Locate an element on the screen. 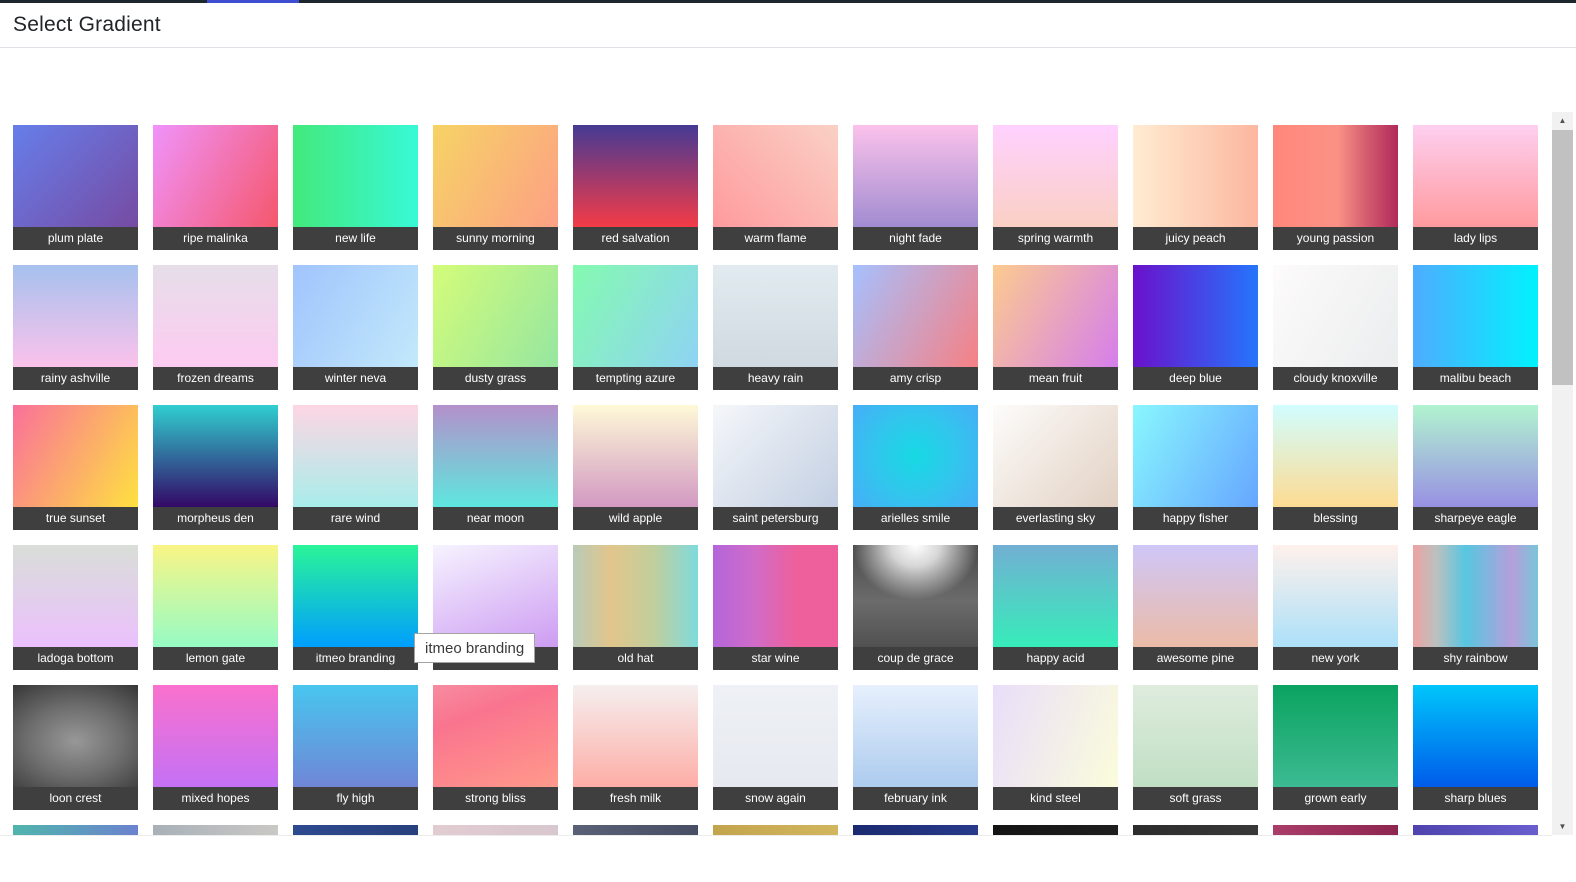  gradient-swatch-rare-wind: rare wind is located at coordinates (355, 467).